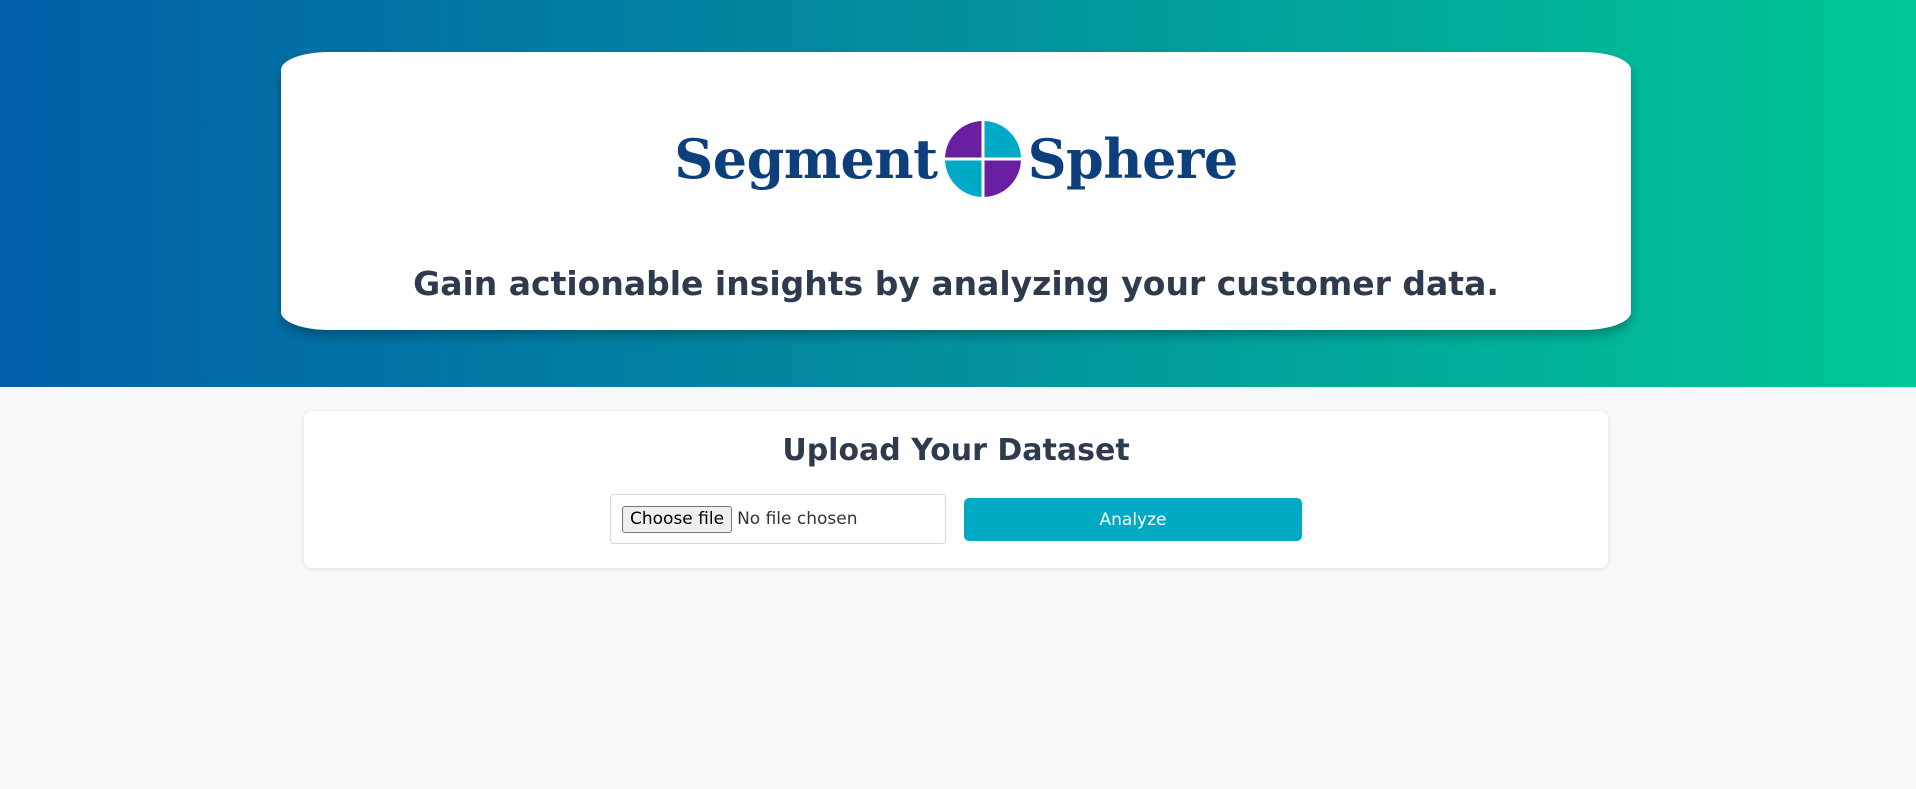  Describe the element at coordinates (797, 519) in the screenshot. I see `file-status-text: No file chosen` at that location.